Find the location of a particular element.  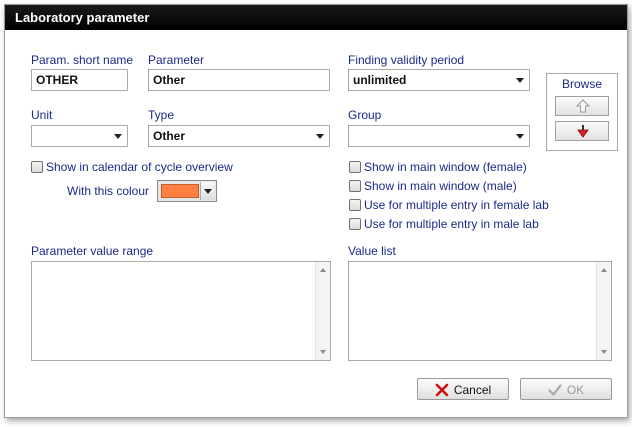

validity-select: unlimited is located at coordinates (439, 80).